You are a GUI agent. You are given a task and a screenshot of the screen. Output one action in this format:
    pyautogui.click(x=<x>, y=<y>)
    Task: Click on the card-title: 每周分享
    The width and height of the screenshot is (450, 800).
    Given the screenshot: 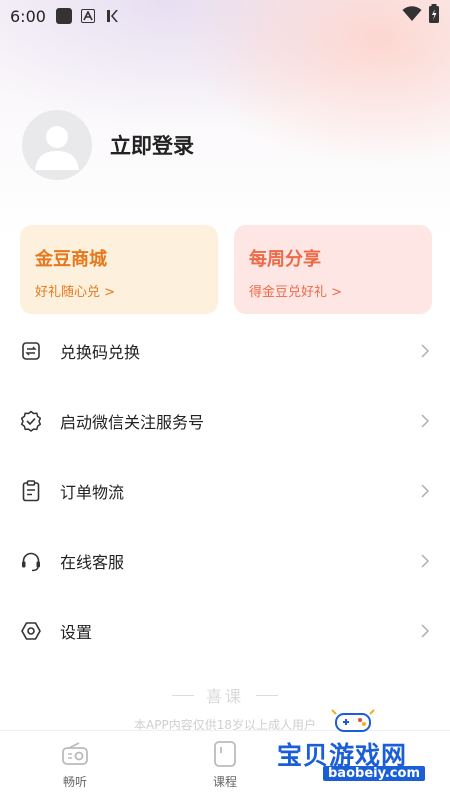 What is the action you would take?
    pyautogui.click(x=285, y=259)
    